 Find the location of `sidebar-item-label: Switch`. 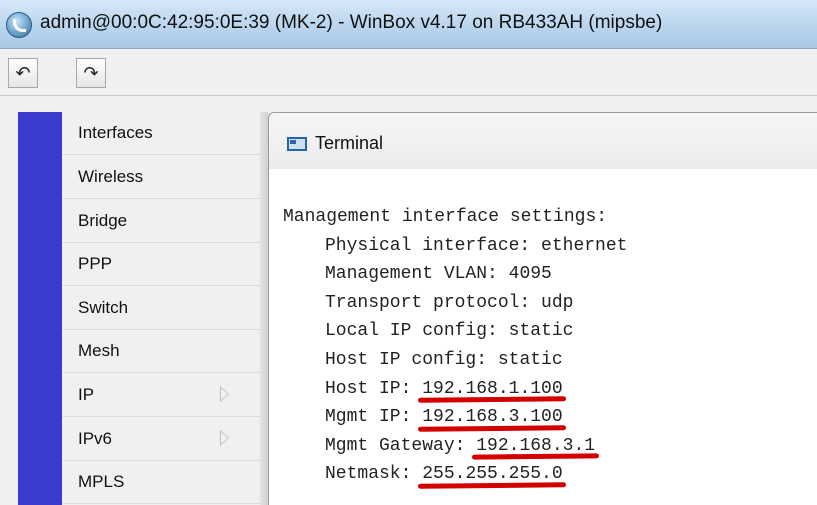

sidebar-item-label: Switch is located at coordinates (103, 307).